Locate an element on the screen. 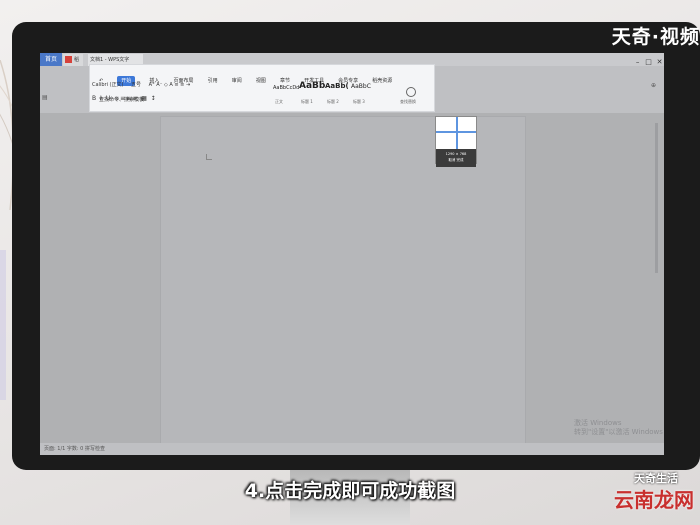  screenshot-toolbar: 1290 × 768 取消 完成 is located at coordinates (456, 158).